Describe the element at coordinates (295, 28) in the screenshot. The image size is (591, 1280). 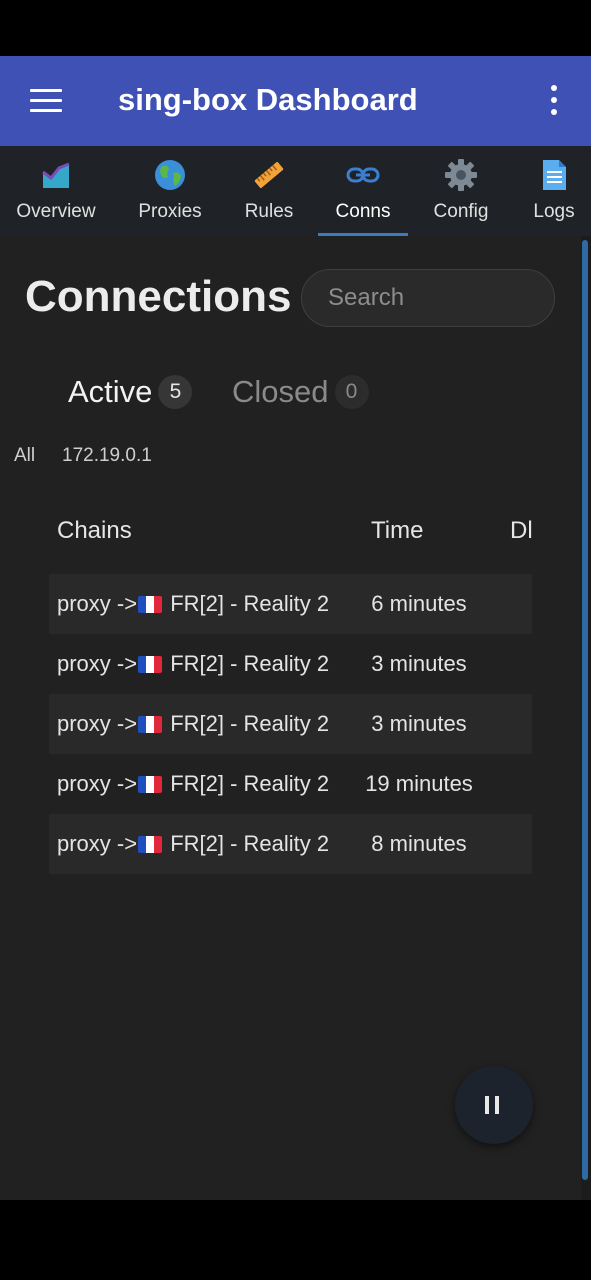
I see `status-bar` at that location.